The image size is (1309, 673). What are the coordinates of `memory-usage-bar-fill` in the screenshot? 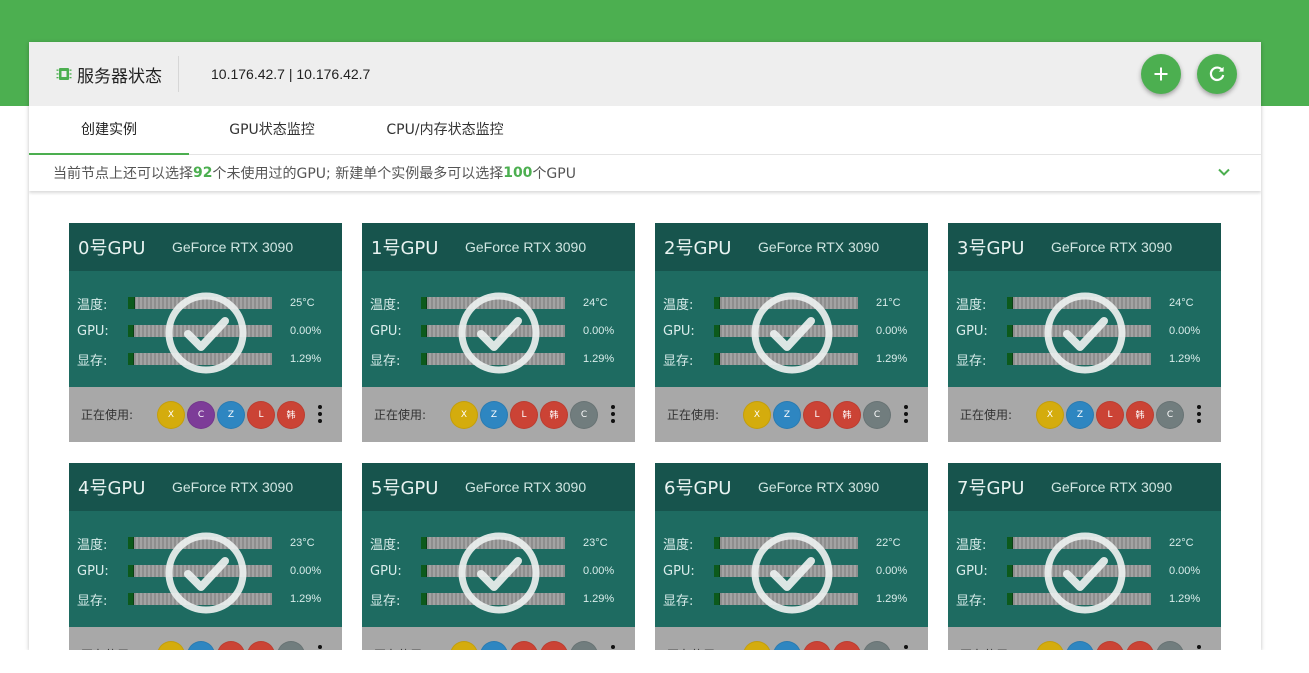 It's located at (1010, 359).